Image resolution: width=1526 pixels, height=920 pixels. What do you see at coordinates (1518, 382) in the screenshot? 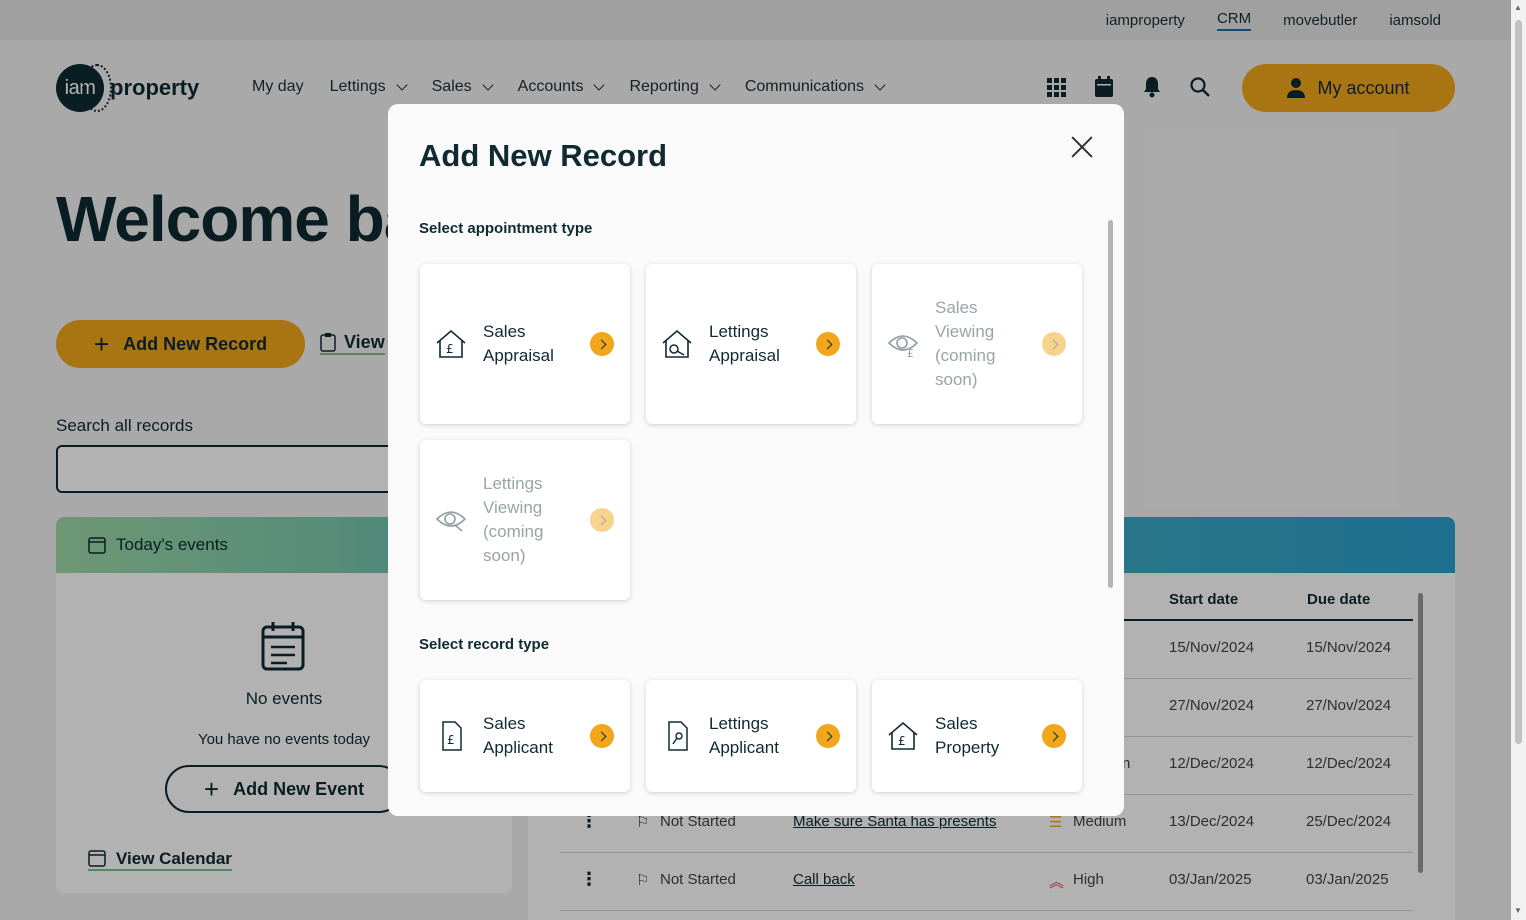
I see `page-scrollbar-thumb` at bounding box center [1518, 382].